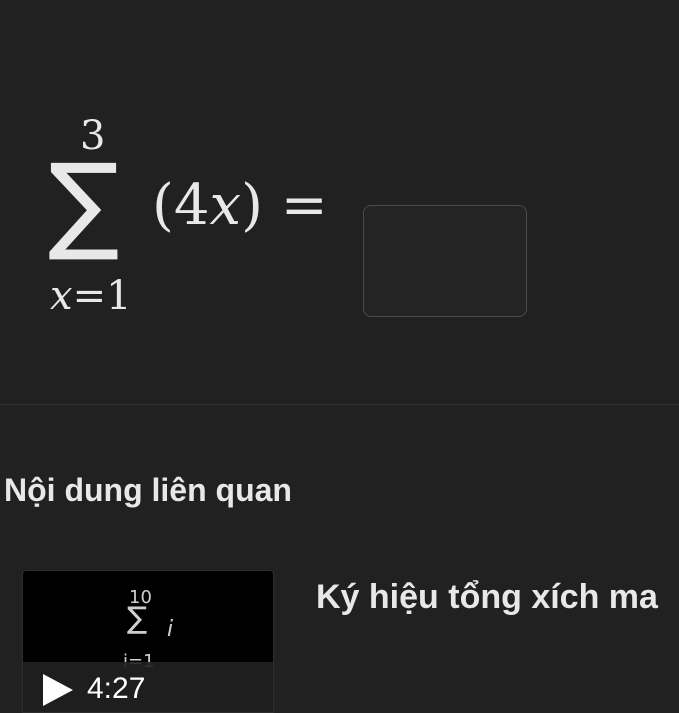  What do you see at coordinates (445, 261) in the screenshot?
I see `answer-input` at bounding box center [445, 261].